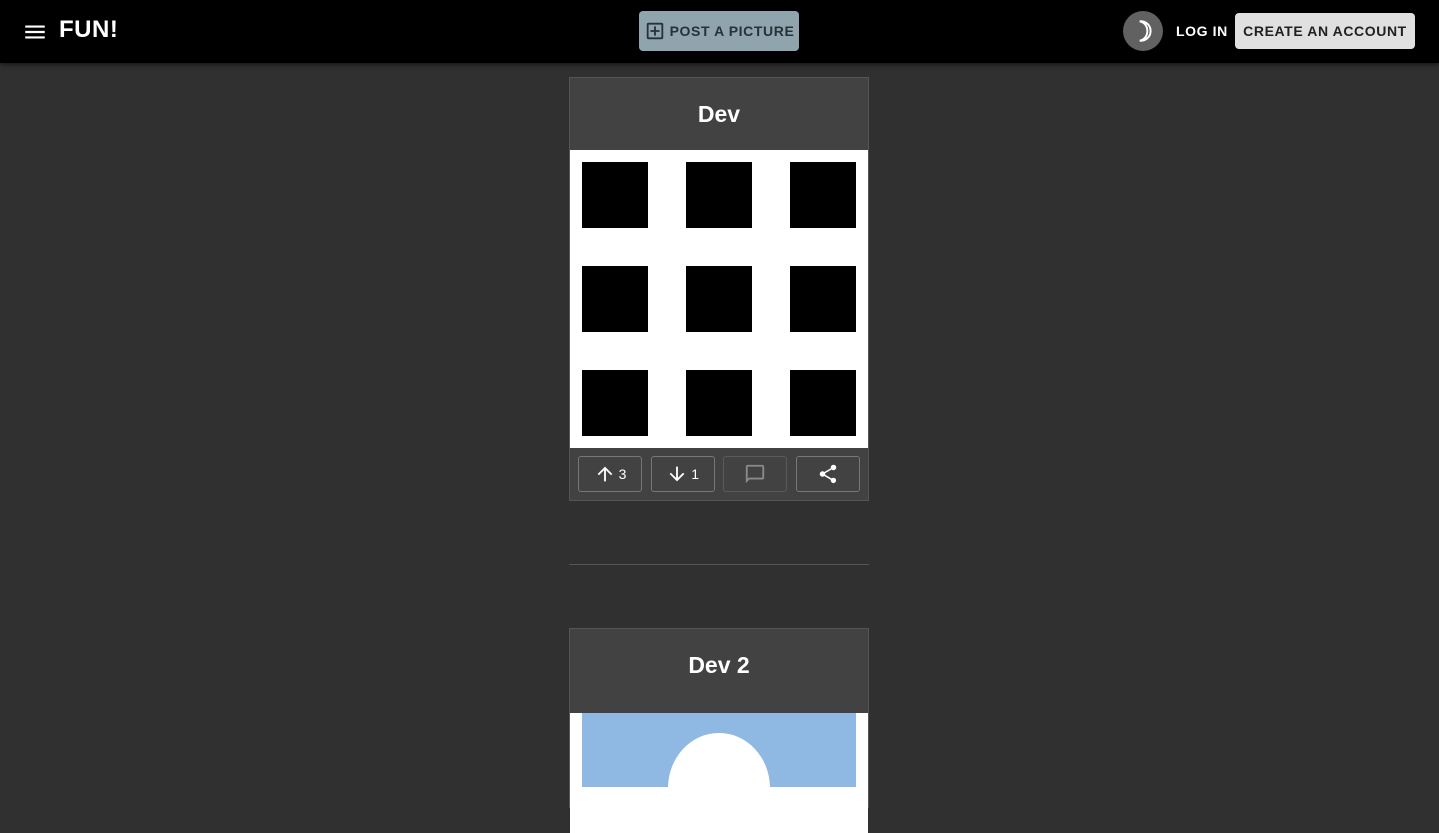 The width and height of the screenshot is (1439, 833). I want to click on upvote-button: 3, so click(610, 474).